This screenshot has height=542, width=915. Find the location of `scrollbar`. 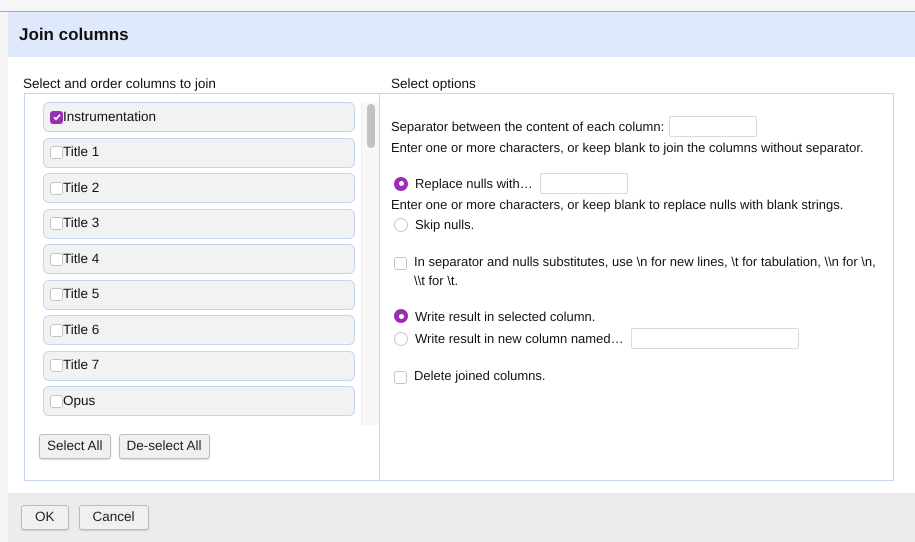

scrollbar is located at coordinates (370, 263).